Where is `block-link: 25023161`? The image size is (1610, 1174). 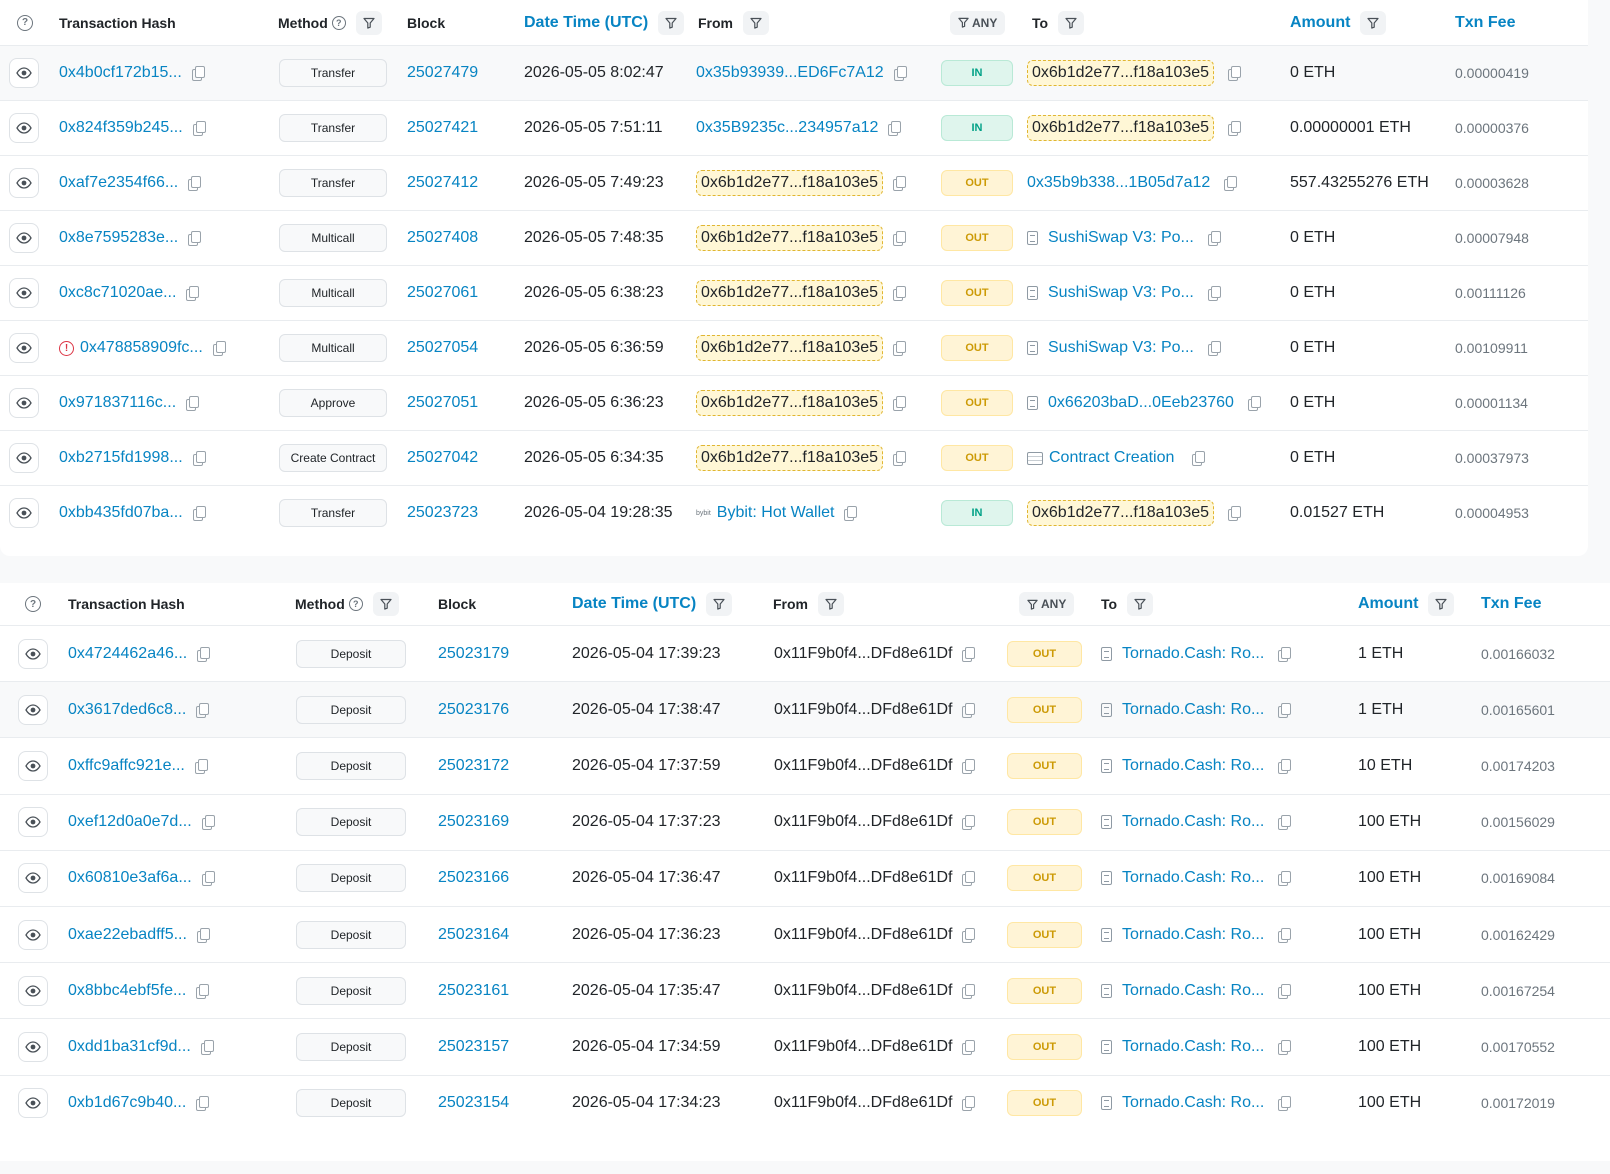
block-link: 25023161 is located at coordinates (473, 991).